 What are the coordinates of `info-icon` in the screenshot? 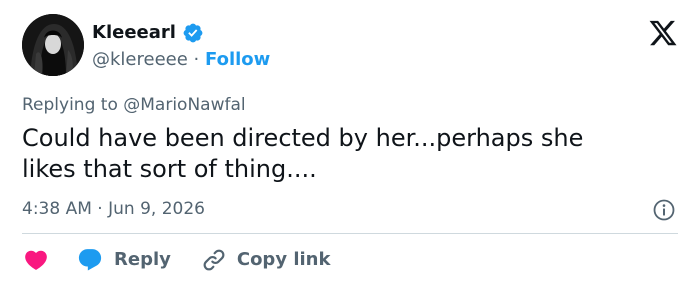 It's located at (664, 210).